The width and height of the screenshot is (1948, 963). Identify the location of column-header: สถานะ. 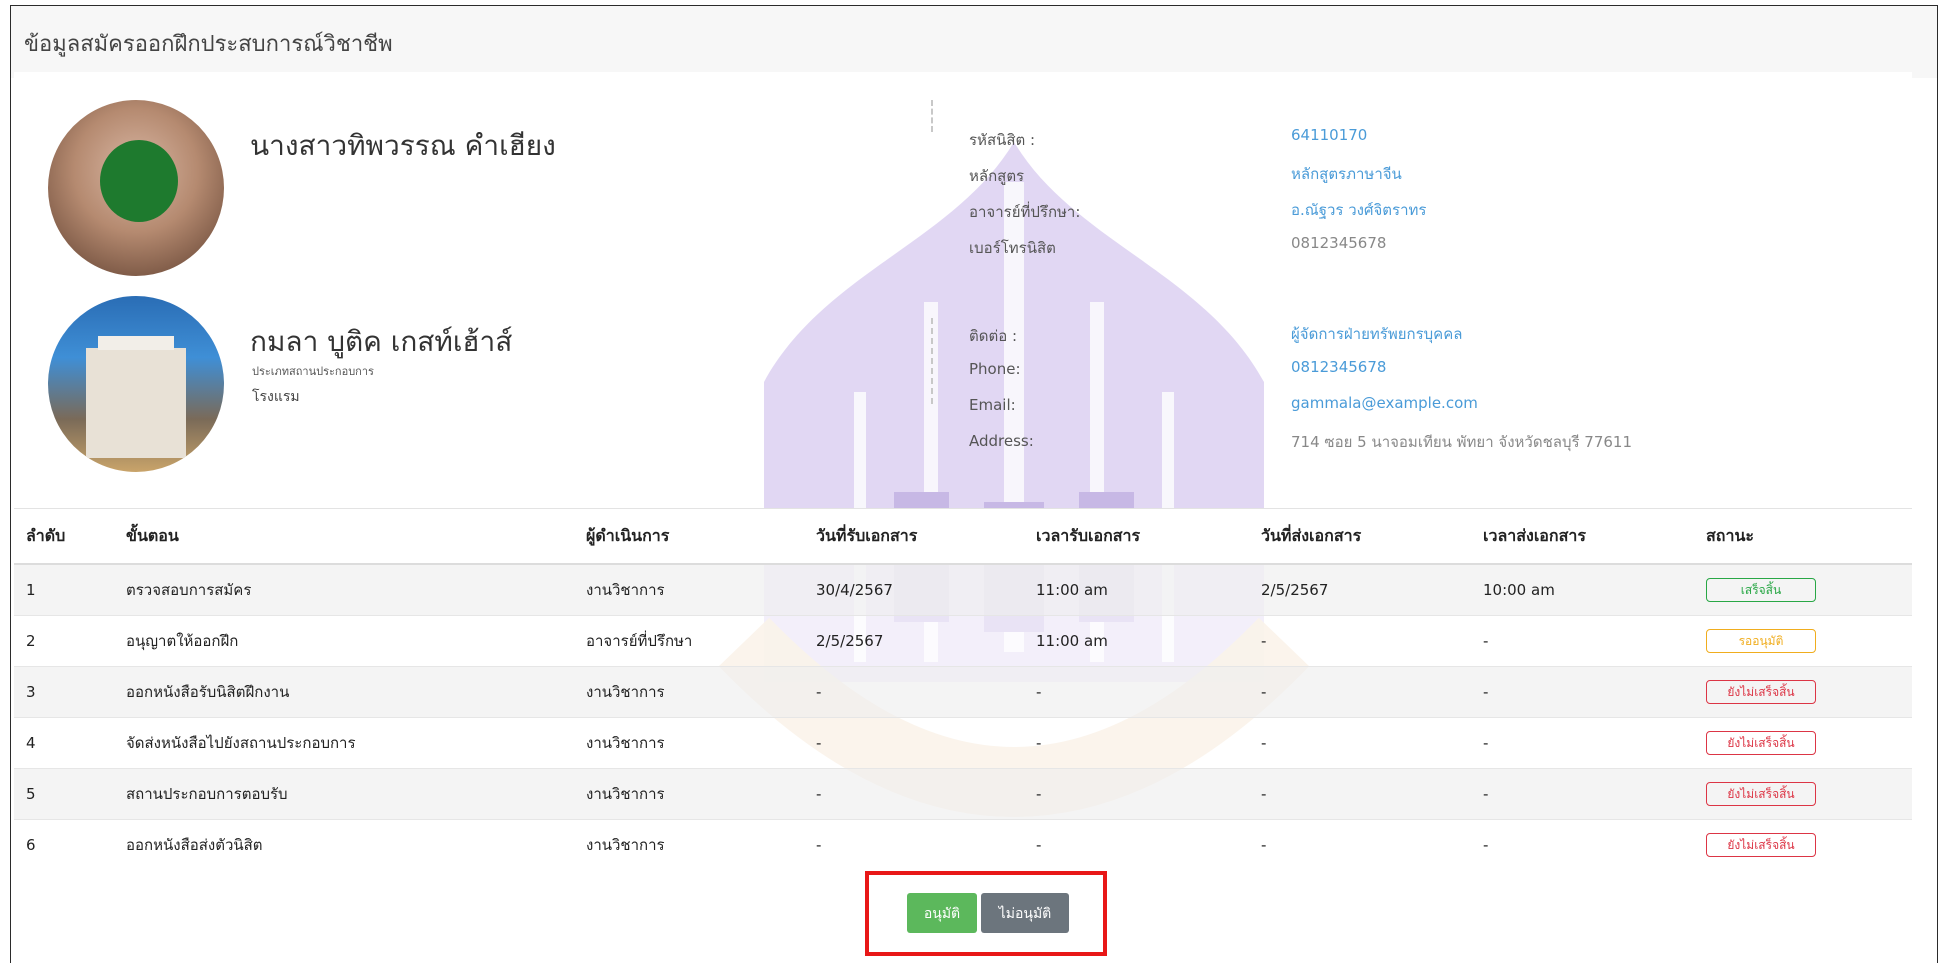
(1803, 536).